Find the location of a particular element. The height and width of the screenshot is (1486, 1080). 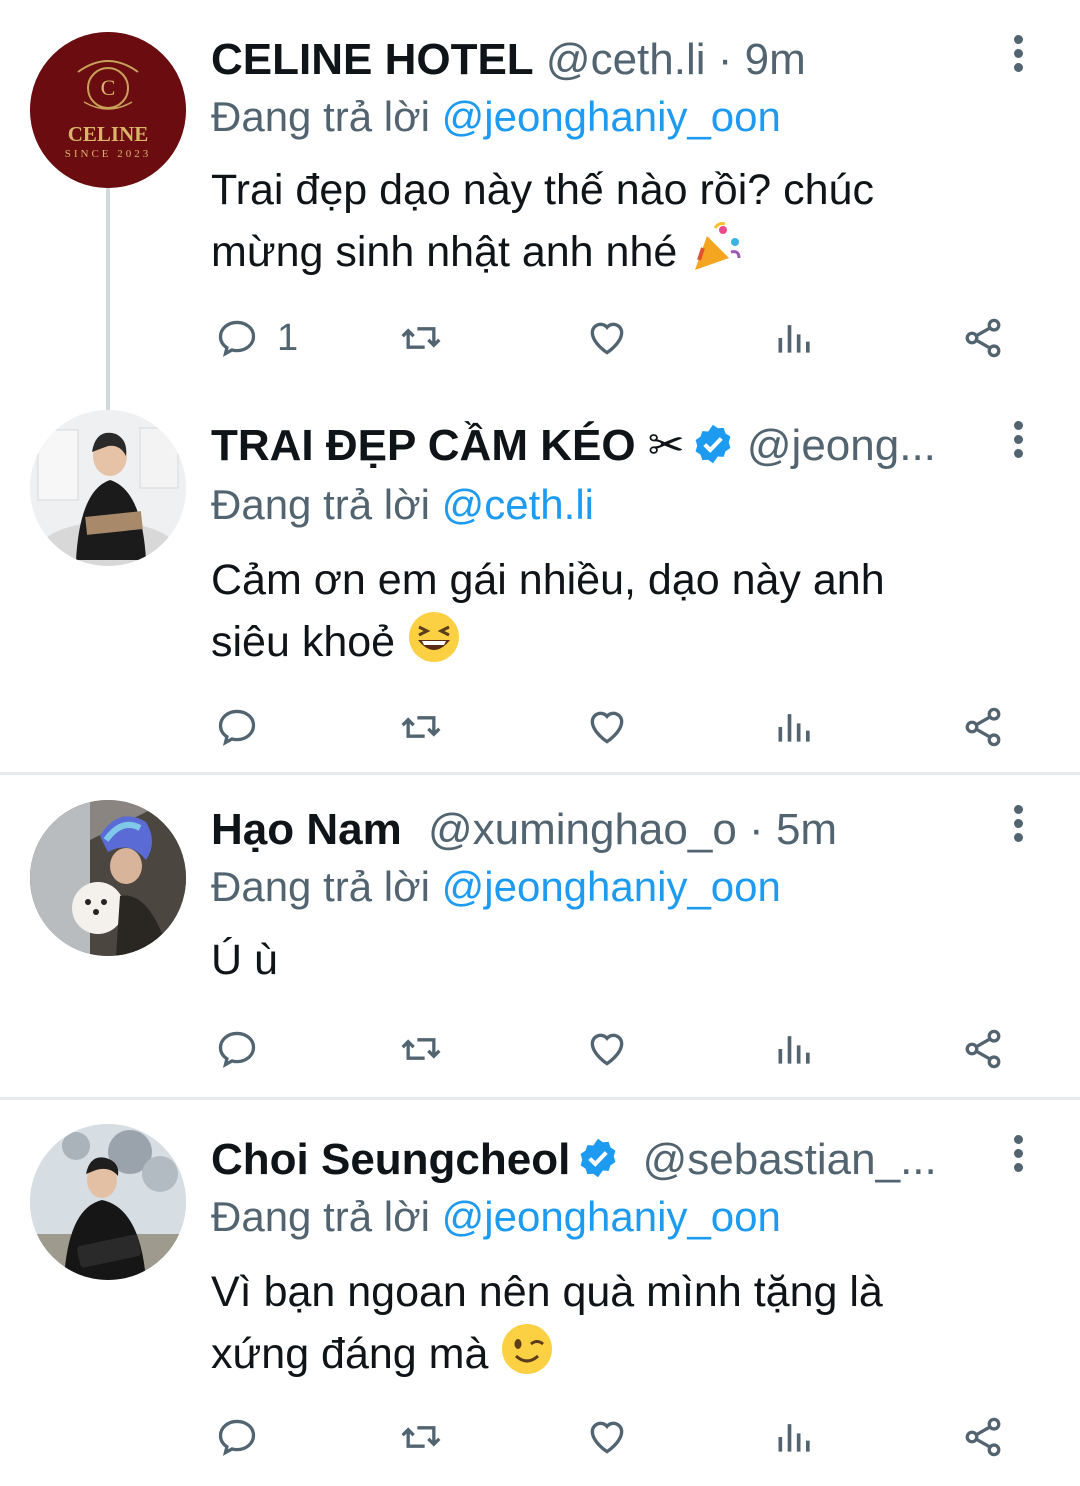

avatar-brand-sub: SINCE 2023 is located at coordinates (108, 154).